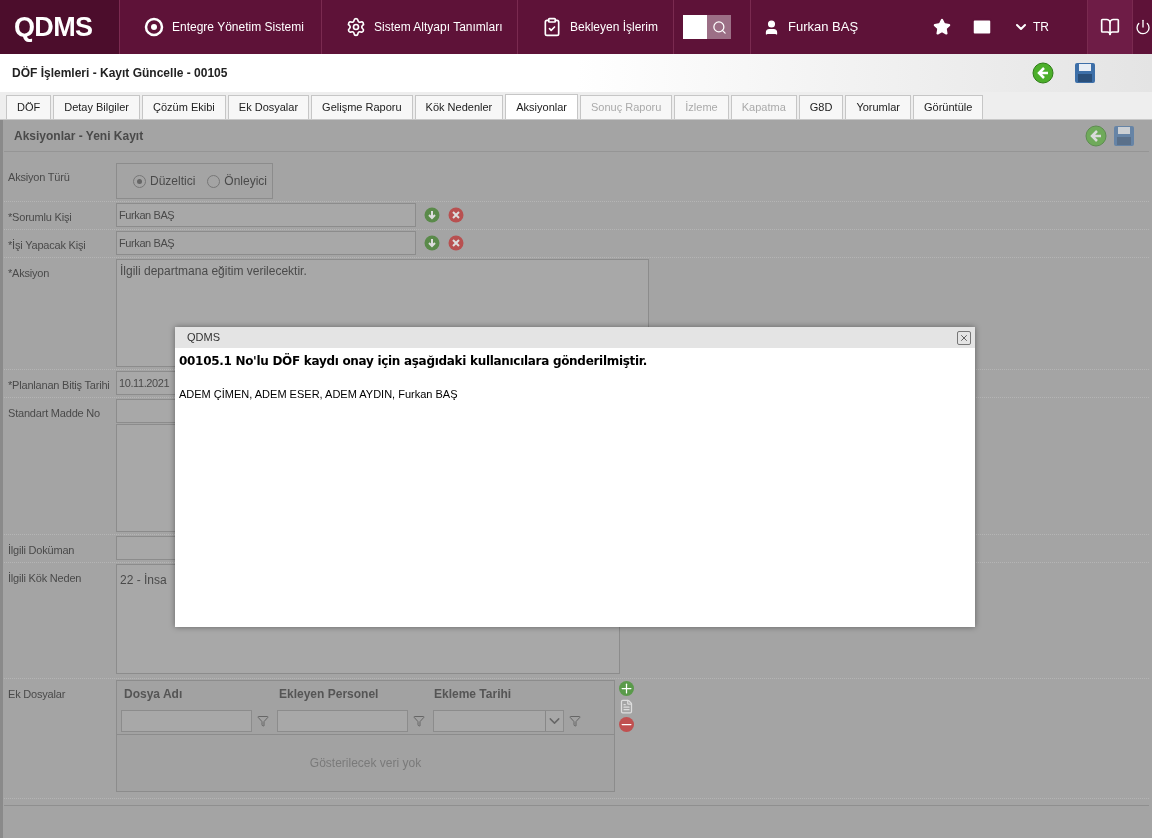  What do you see at coordinates (237, 181) in the screenshot?
I see `radio-option: Önleyici` at bounding box center [237, 181].